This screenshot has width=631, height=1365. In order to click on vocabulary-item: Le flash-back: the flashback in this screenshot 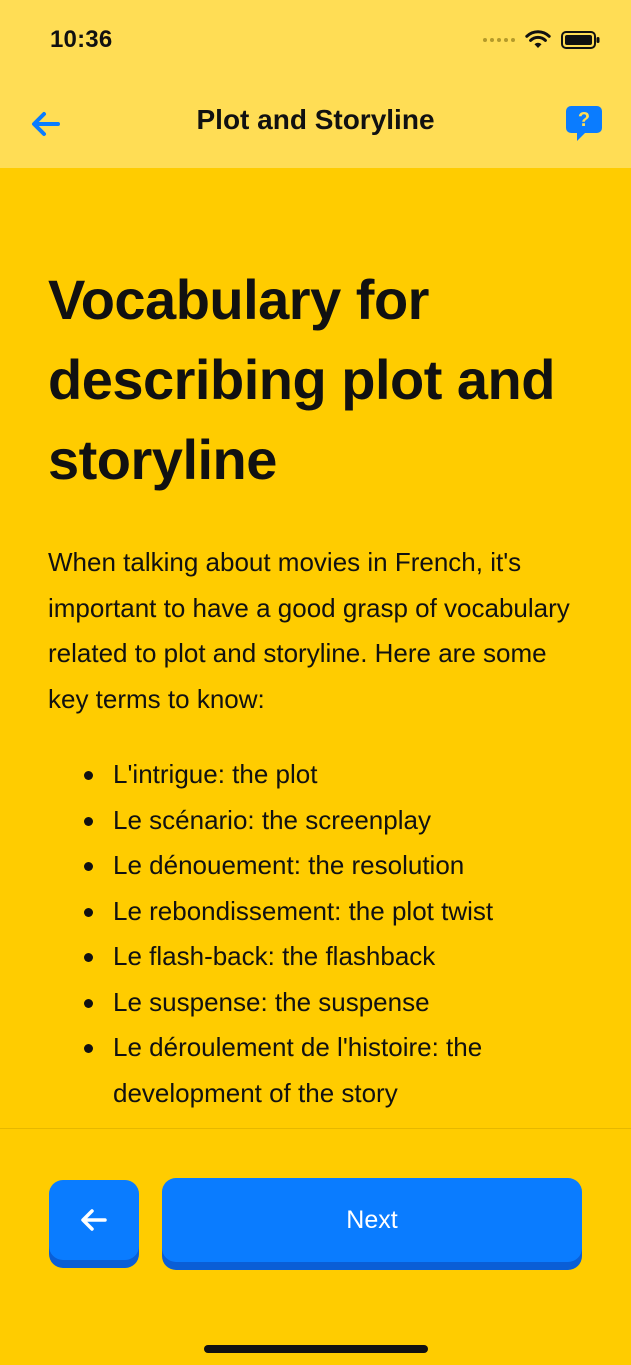, I will do `click(338, 957)`.